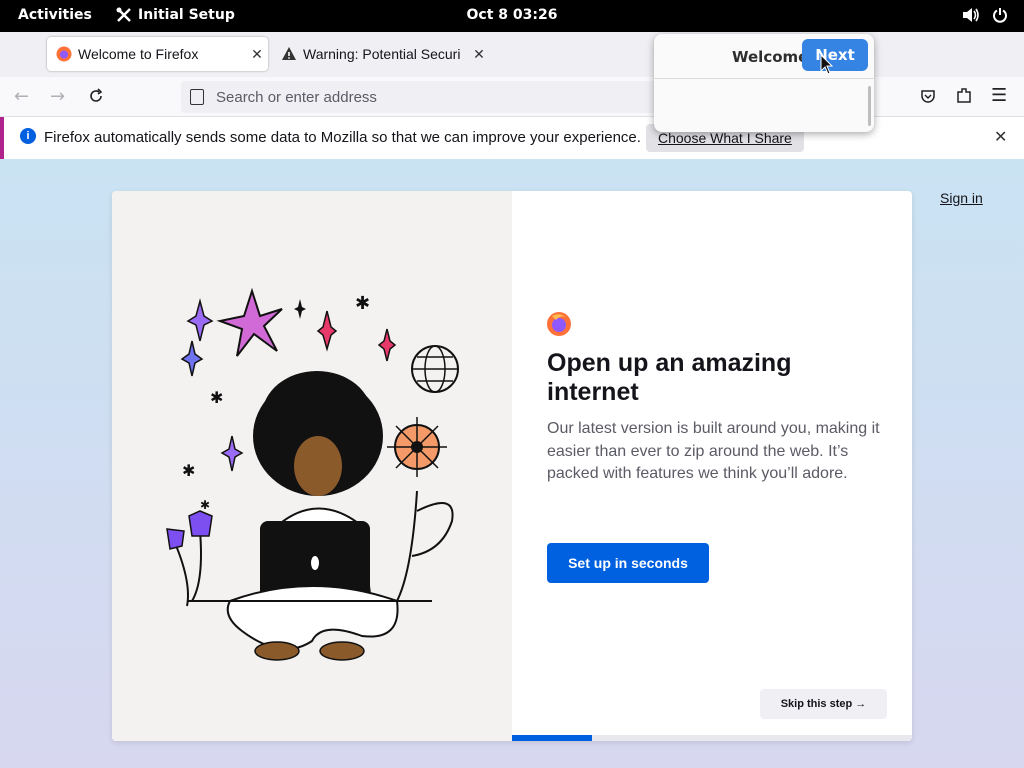 This screenshot has width=1024, height=768. I want to click on firefox-icon, so click(64, 54).